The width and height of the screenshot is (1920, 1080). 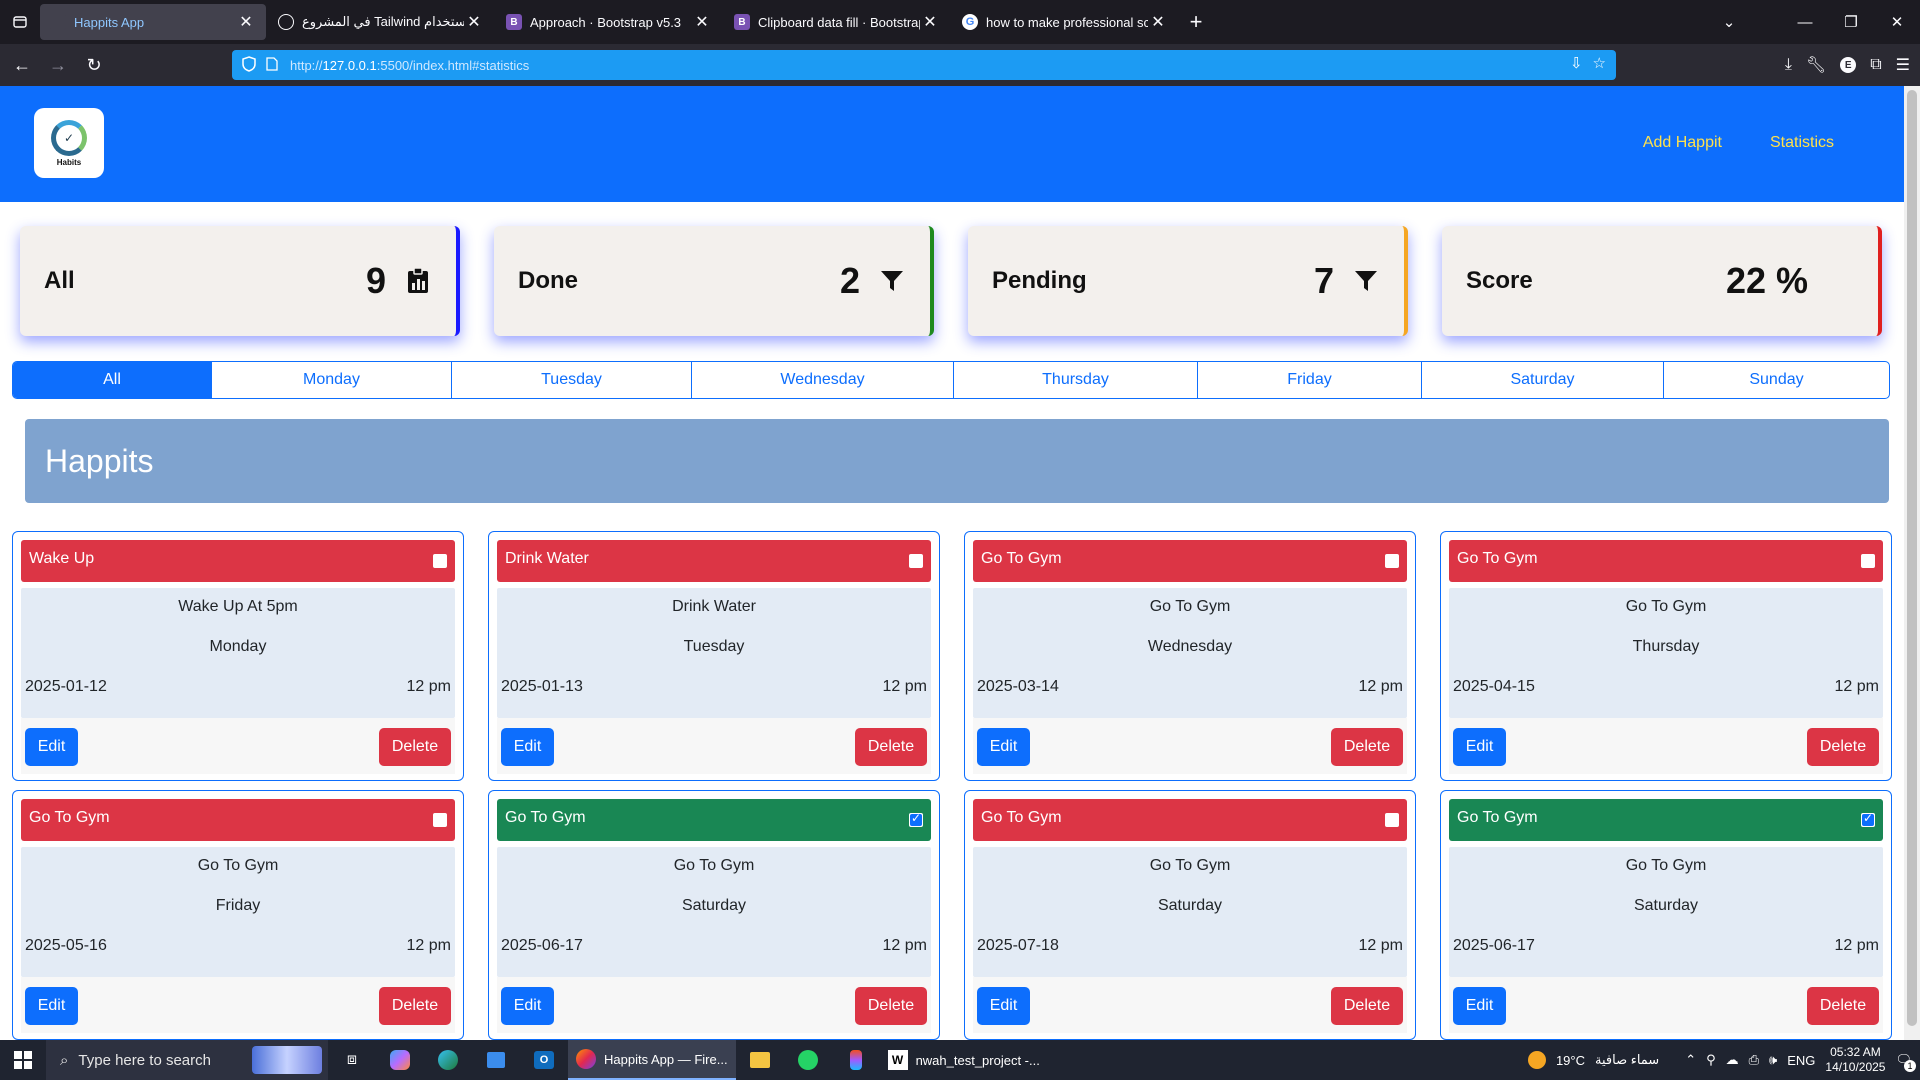 What do you see at coordinates (1536, 1060) in the screenshot?
I see `weather-icon` at bounding box center [1536, 1060].